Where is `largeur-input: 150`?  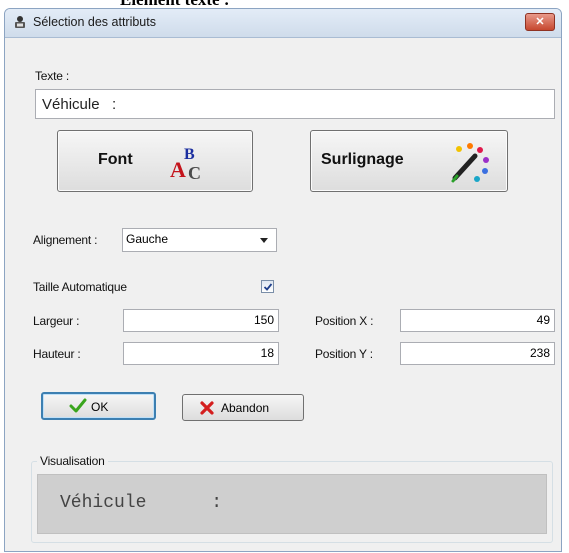
largeur-input: 150 is located at coordinates (201, 320).